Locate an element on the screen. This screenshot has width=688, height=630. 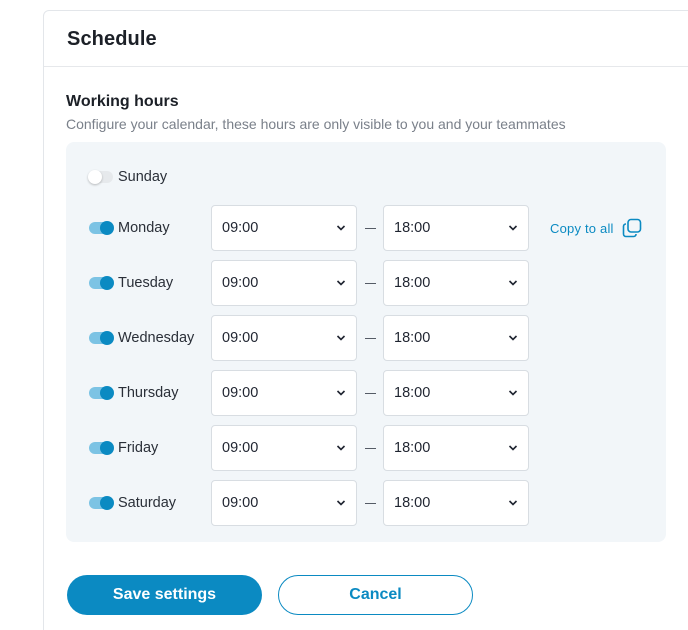
cancel-button: Cancel is located at coordinates (375, 595).